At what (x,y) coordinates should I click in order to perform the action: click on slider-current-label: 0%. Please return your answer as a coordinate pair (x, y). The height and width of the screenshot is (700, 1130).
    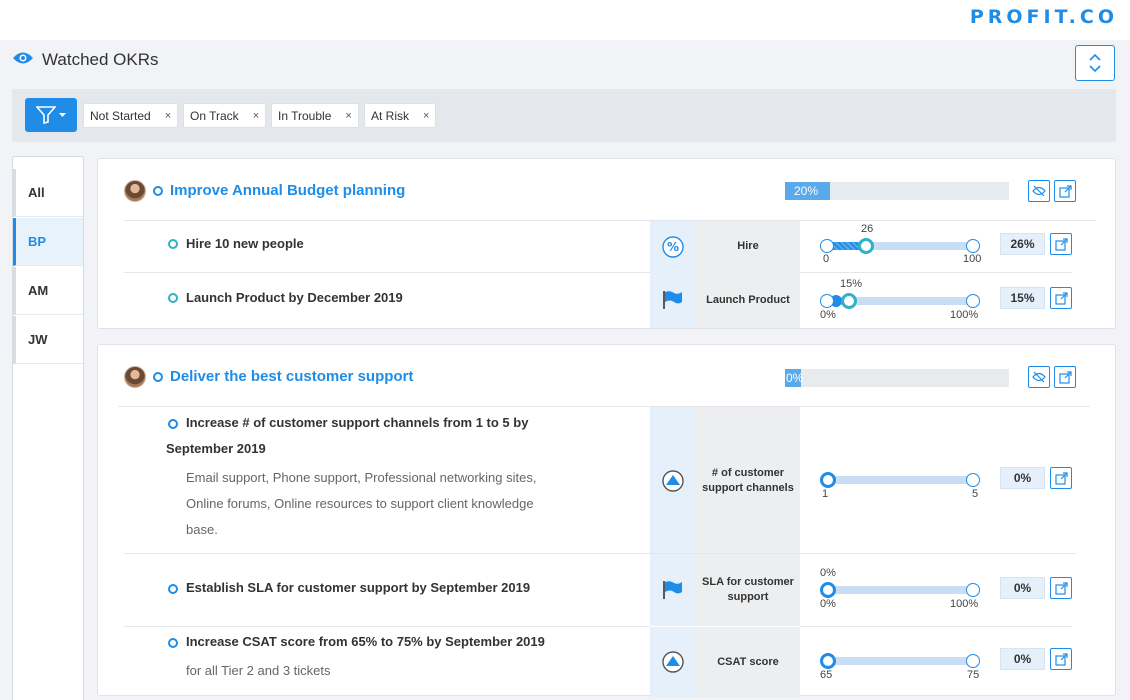
    Looking at the image, I should click on (828, 573).